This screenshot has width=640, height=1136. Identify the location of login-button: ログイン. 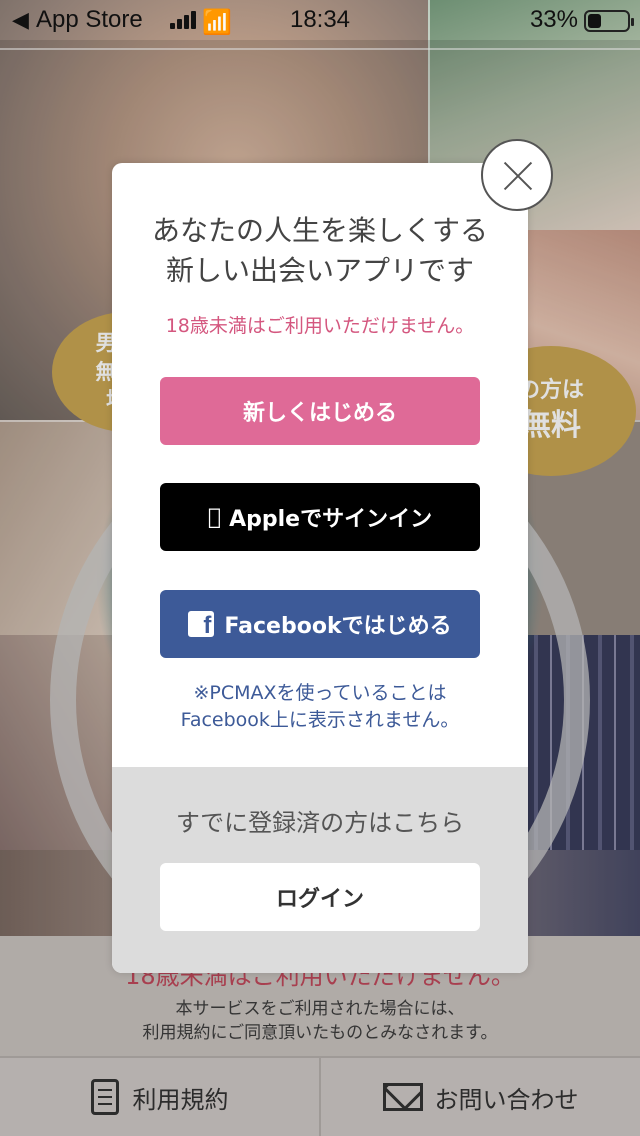
(320, 897).